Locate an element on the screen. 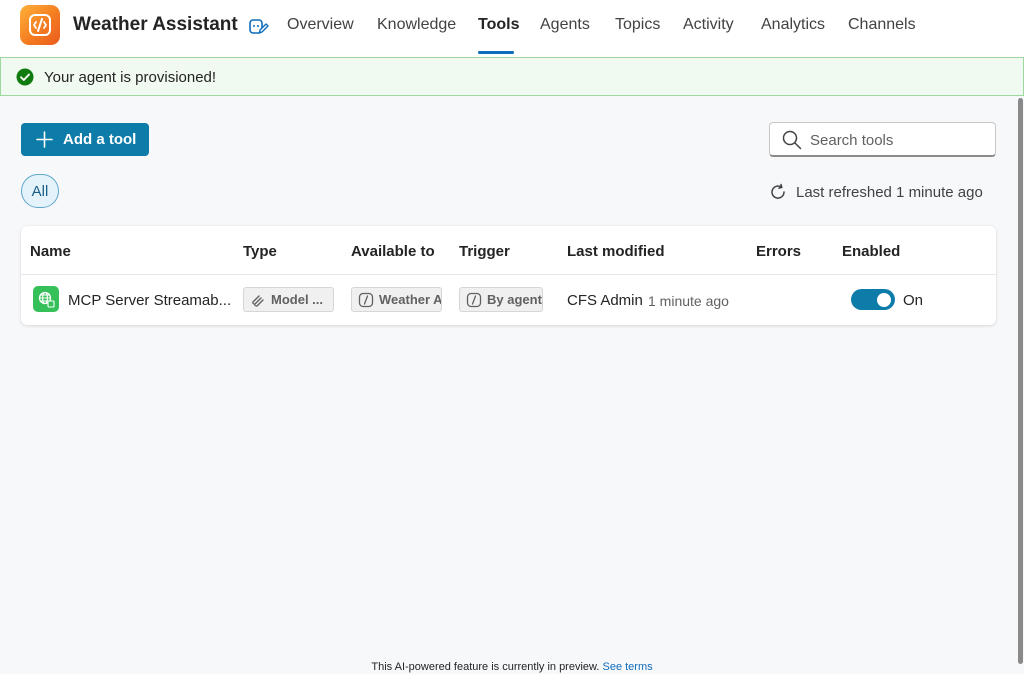 This screenshot has width=1024, height=674. add-tool-label: Add a tool is located at coordinates (100, 139).